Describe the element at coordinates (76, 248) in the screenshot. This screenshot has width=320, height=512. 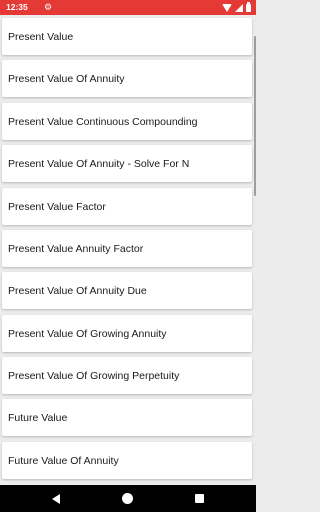
I see `list-item-label: Present Value Annuity Factor` at that location.